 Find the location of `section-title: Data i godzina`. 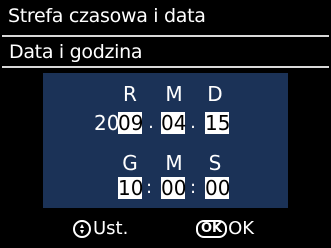

section-title: Data i godzina is located at coordinates (76, 52).